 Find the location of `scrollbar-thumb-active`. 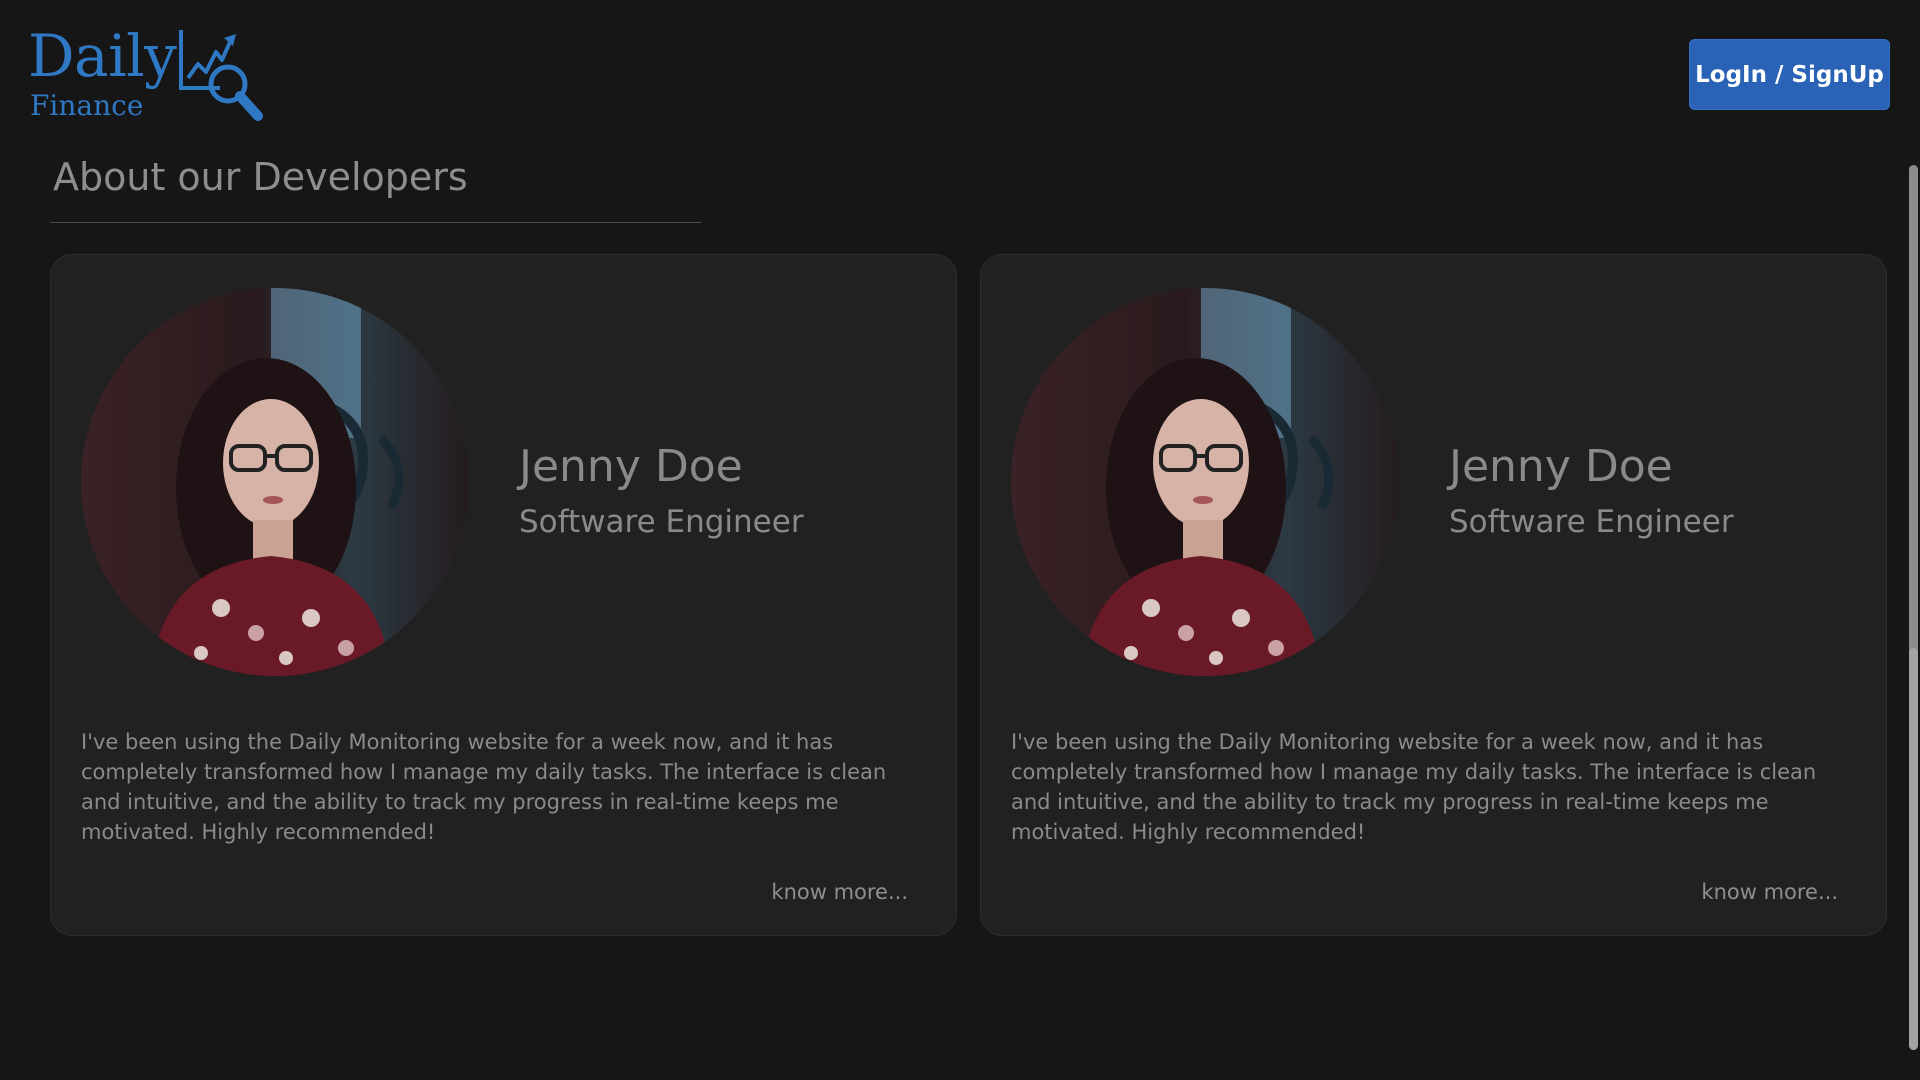

scrollbar-thumb-active is located at coordinates (1913, 849).